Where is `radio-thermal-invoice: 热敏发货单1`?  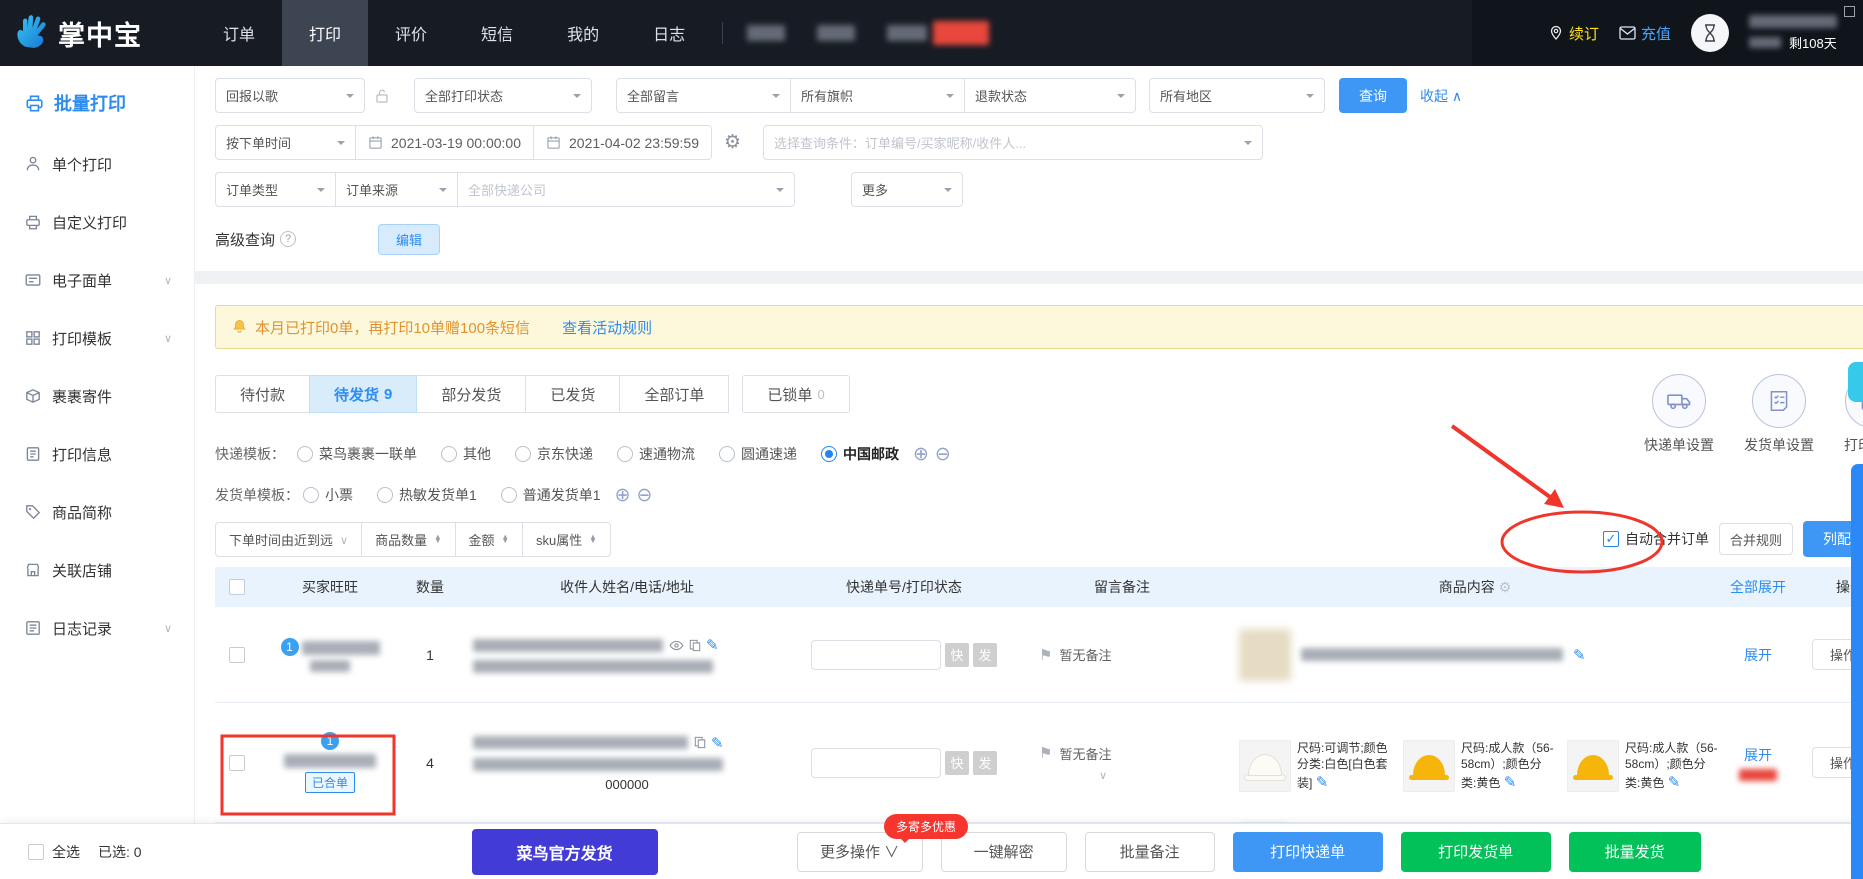
radio-thermal-invoice: 热敏发货单1 is located at coordinates (427, 495).